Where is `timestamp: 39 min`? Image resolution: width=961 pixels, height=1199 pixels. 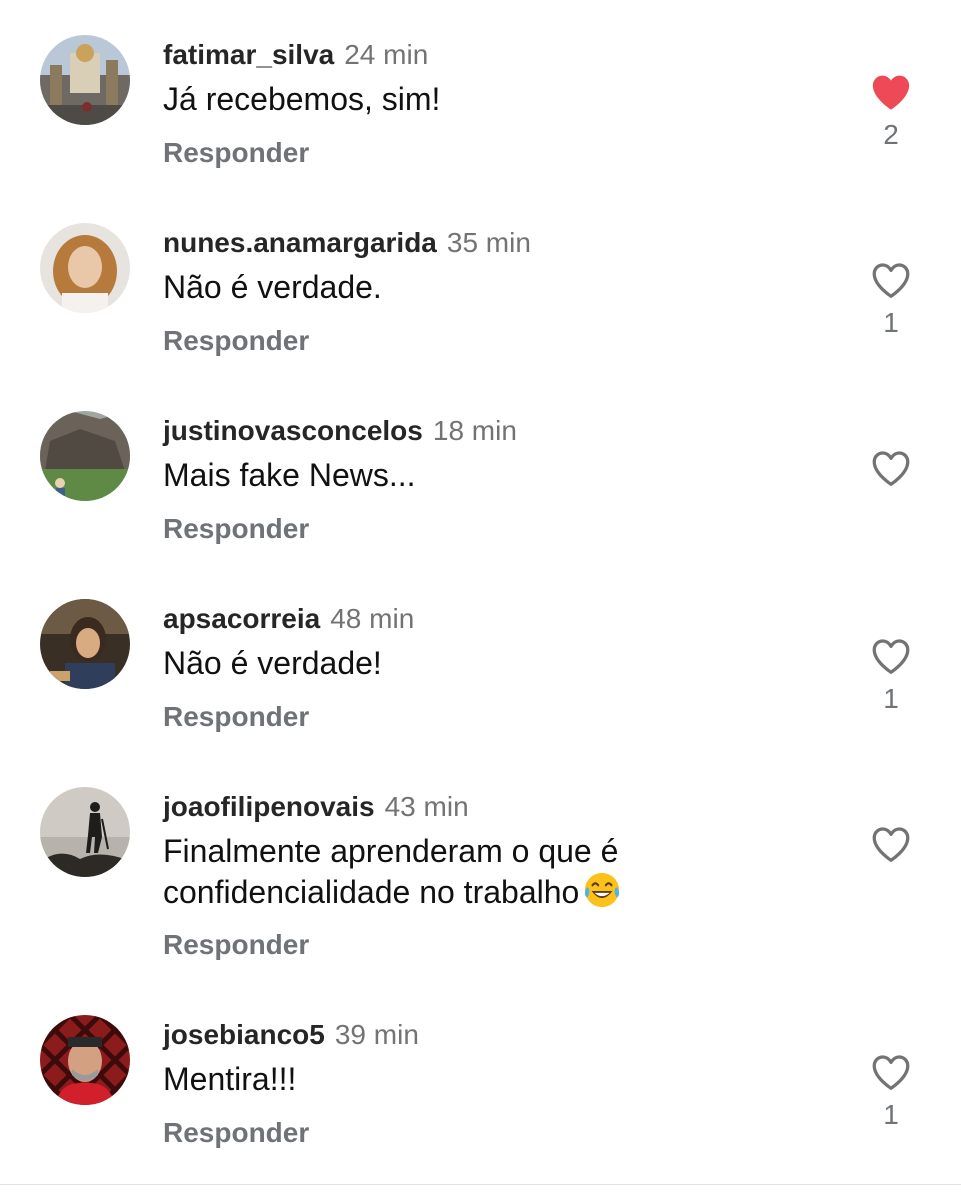
timestamp: 39 min is located at coordinates (376, 1034).